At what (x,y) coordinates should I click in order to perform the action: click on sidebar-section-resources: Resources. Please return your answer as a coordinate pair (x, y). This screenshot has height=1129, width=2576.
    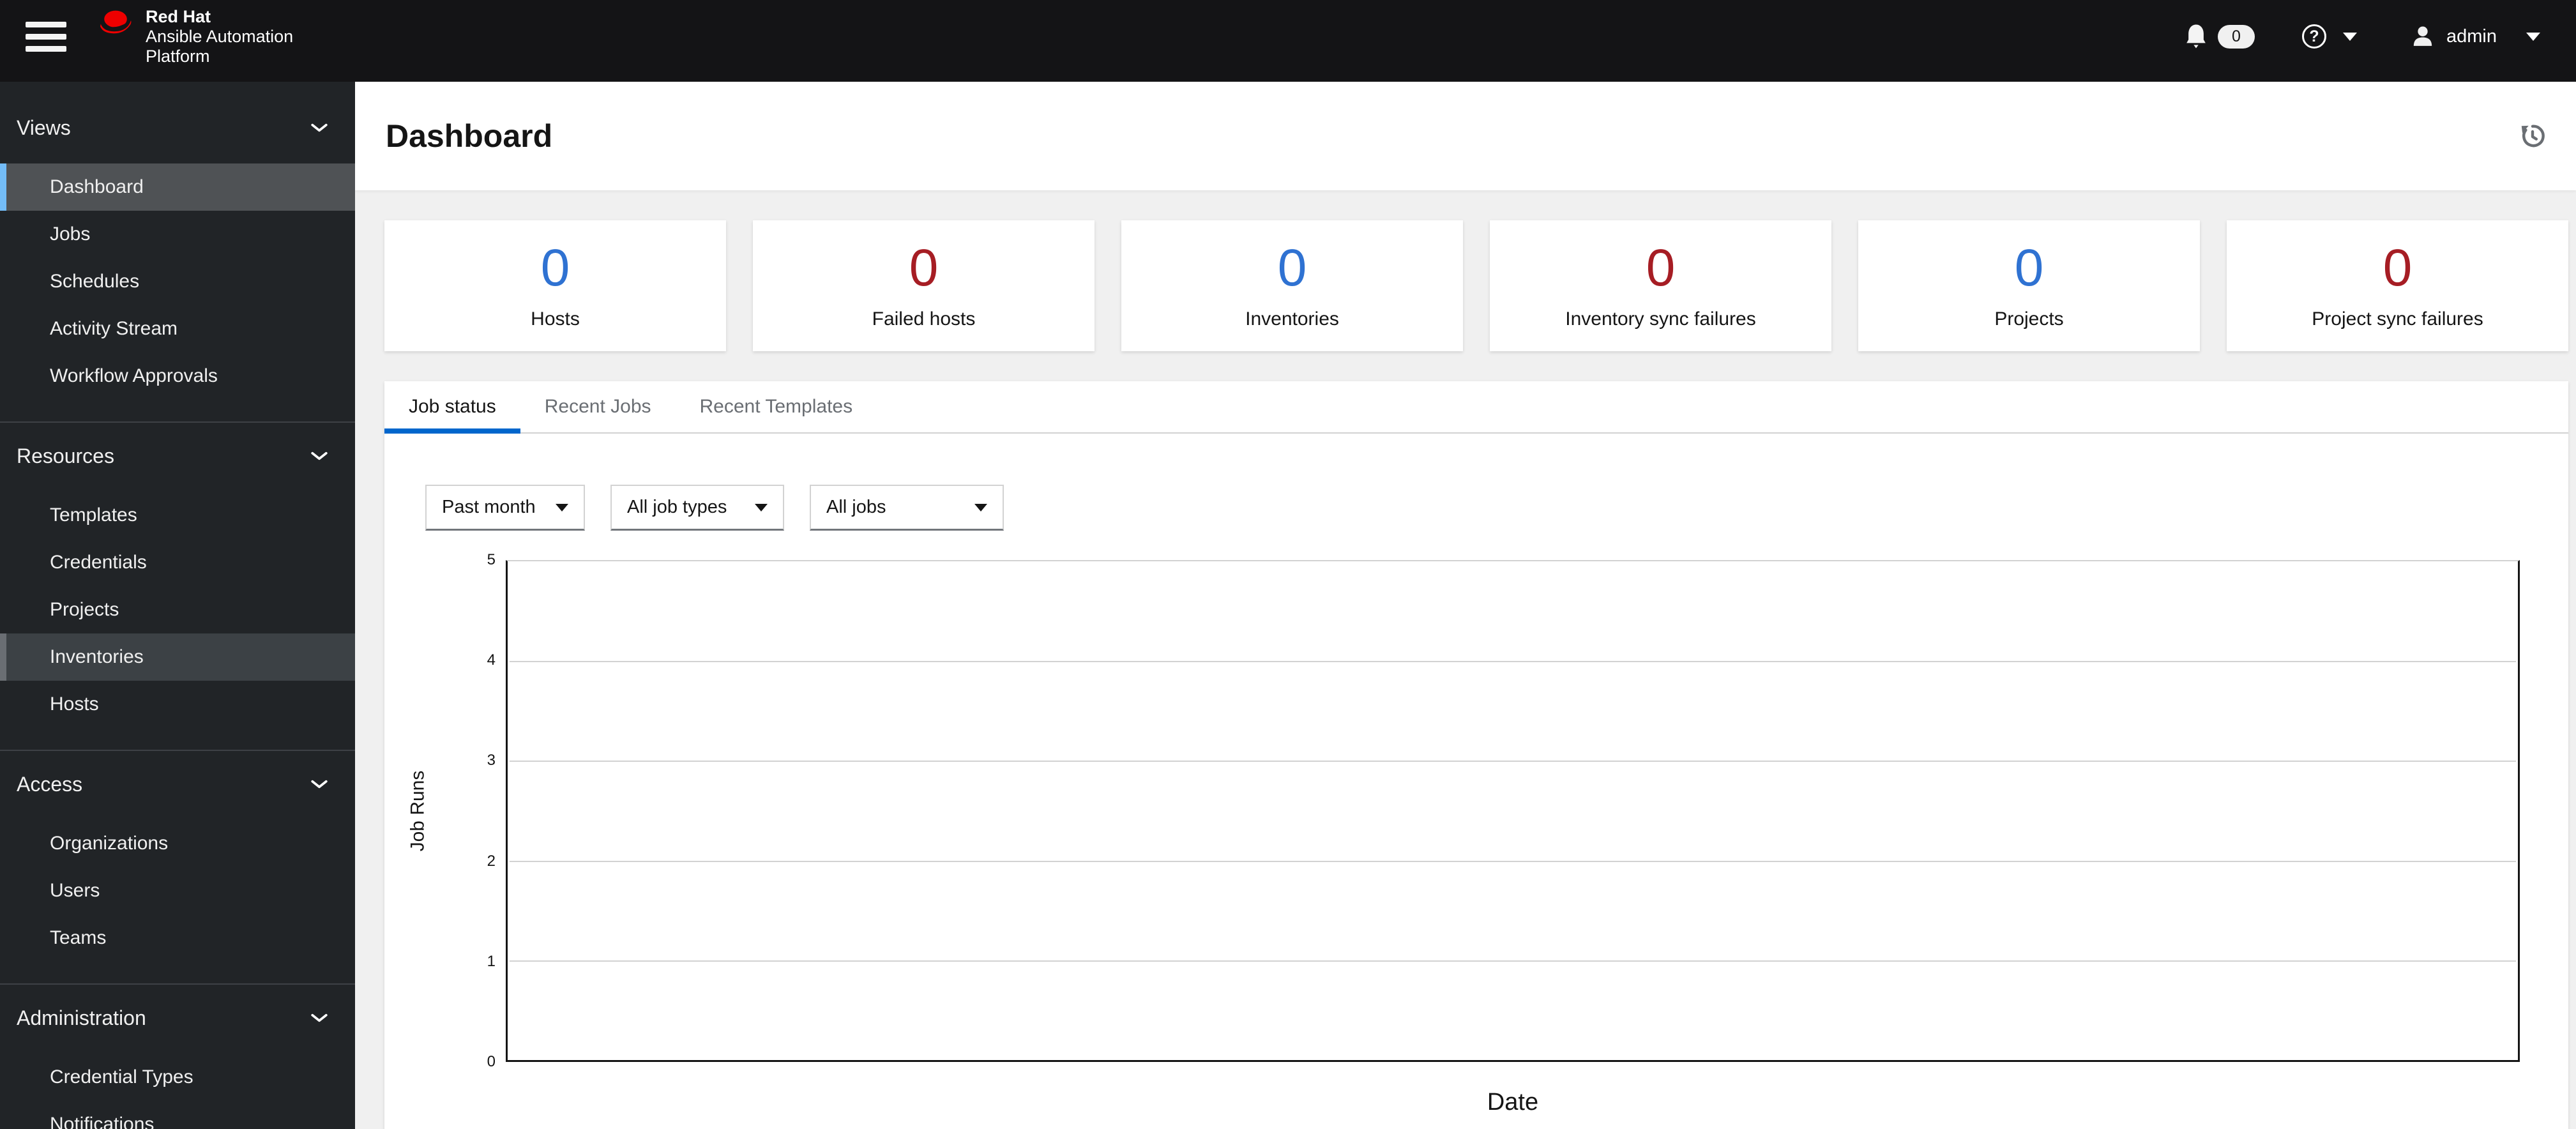
    Looking at the image, I should click on (177, 456).